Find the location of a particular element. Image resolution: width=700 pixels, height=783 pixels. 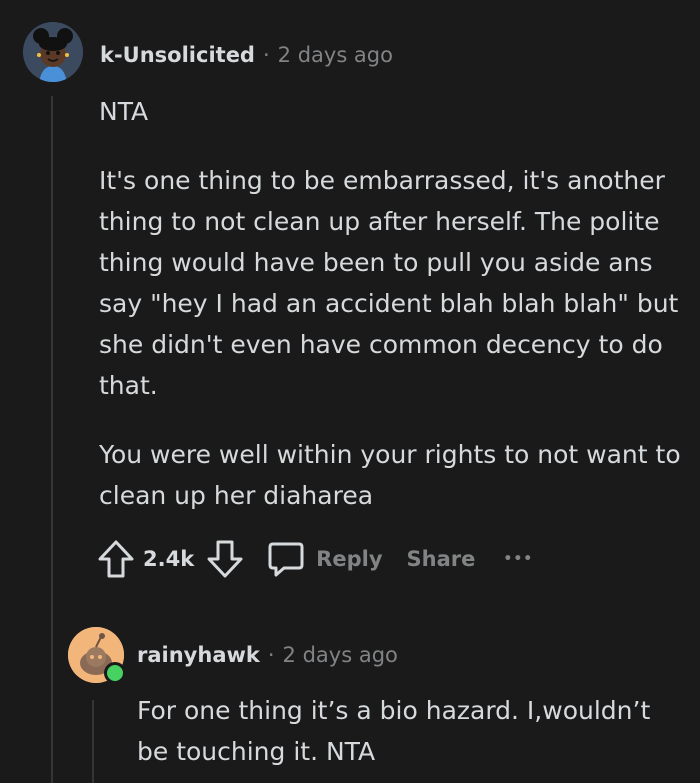

share-button: Share is located at coordinates (441, 559).